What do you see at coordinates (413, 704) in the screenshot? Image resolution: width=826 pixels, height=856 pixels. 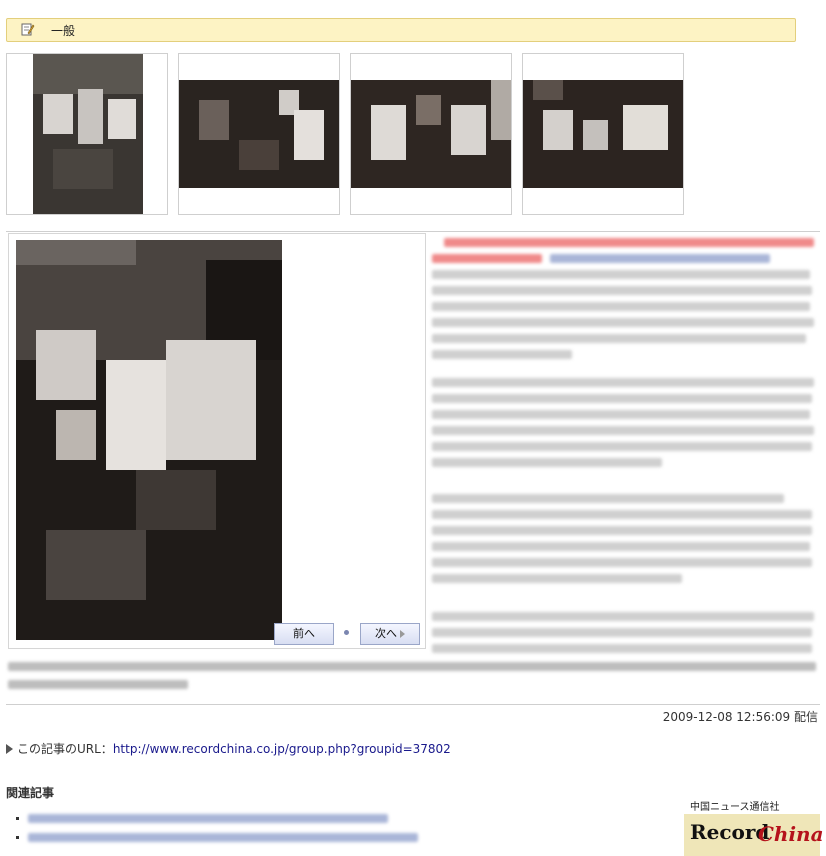 I see `divider` at bounding box center [413, 704].